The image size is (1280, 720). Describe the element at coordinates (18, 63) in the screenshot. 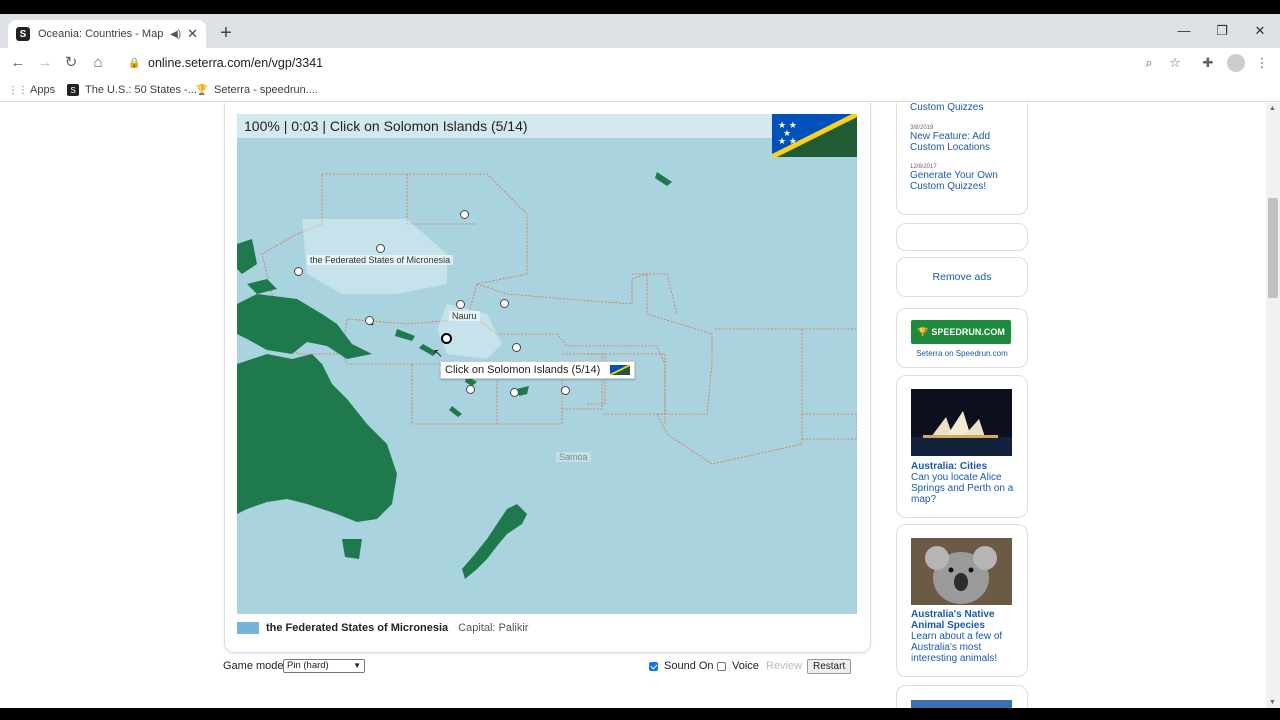

I see `back-arrow-icon: ←` at that location.